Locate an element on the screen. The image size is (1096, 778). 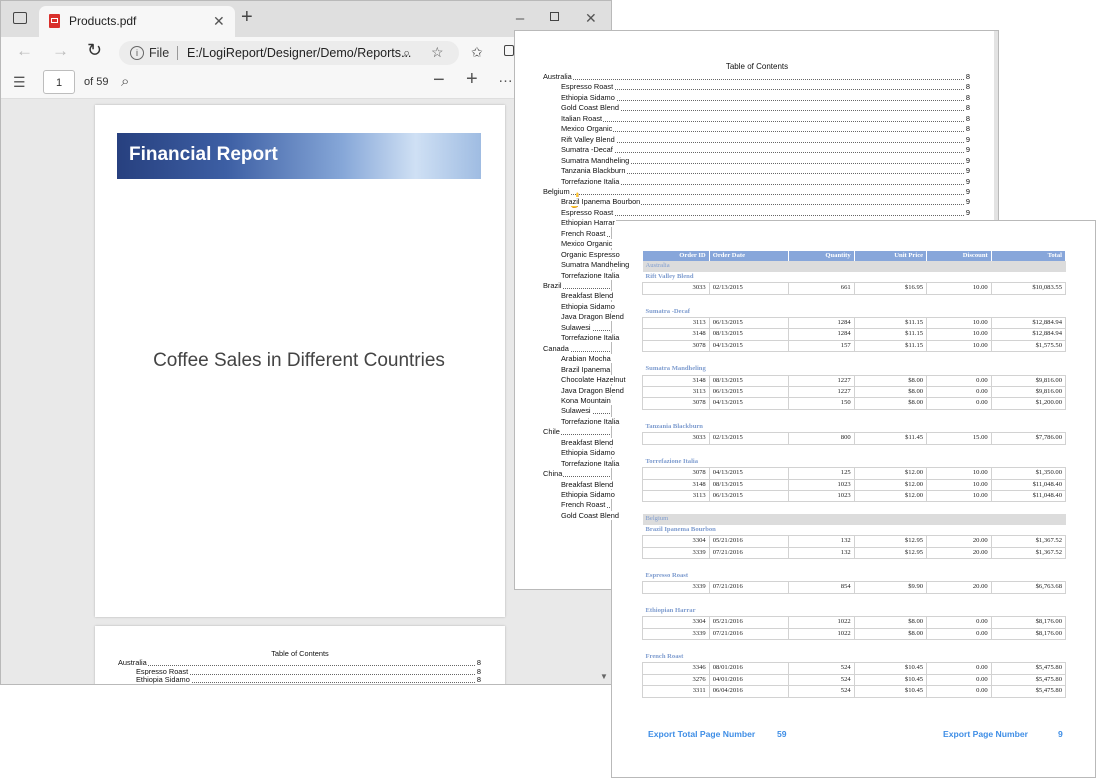
maximize-icon is located at coordinates (554, 16).